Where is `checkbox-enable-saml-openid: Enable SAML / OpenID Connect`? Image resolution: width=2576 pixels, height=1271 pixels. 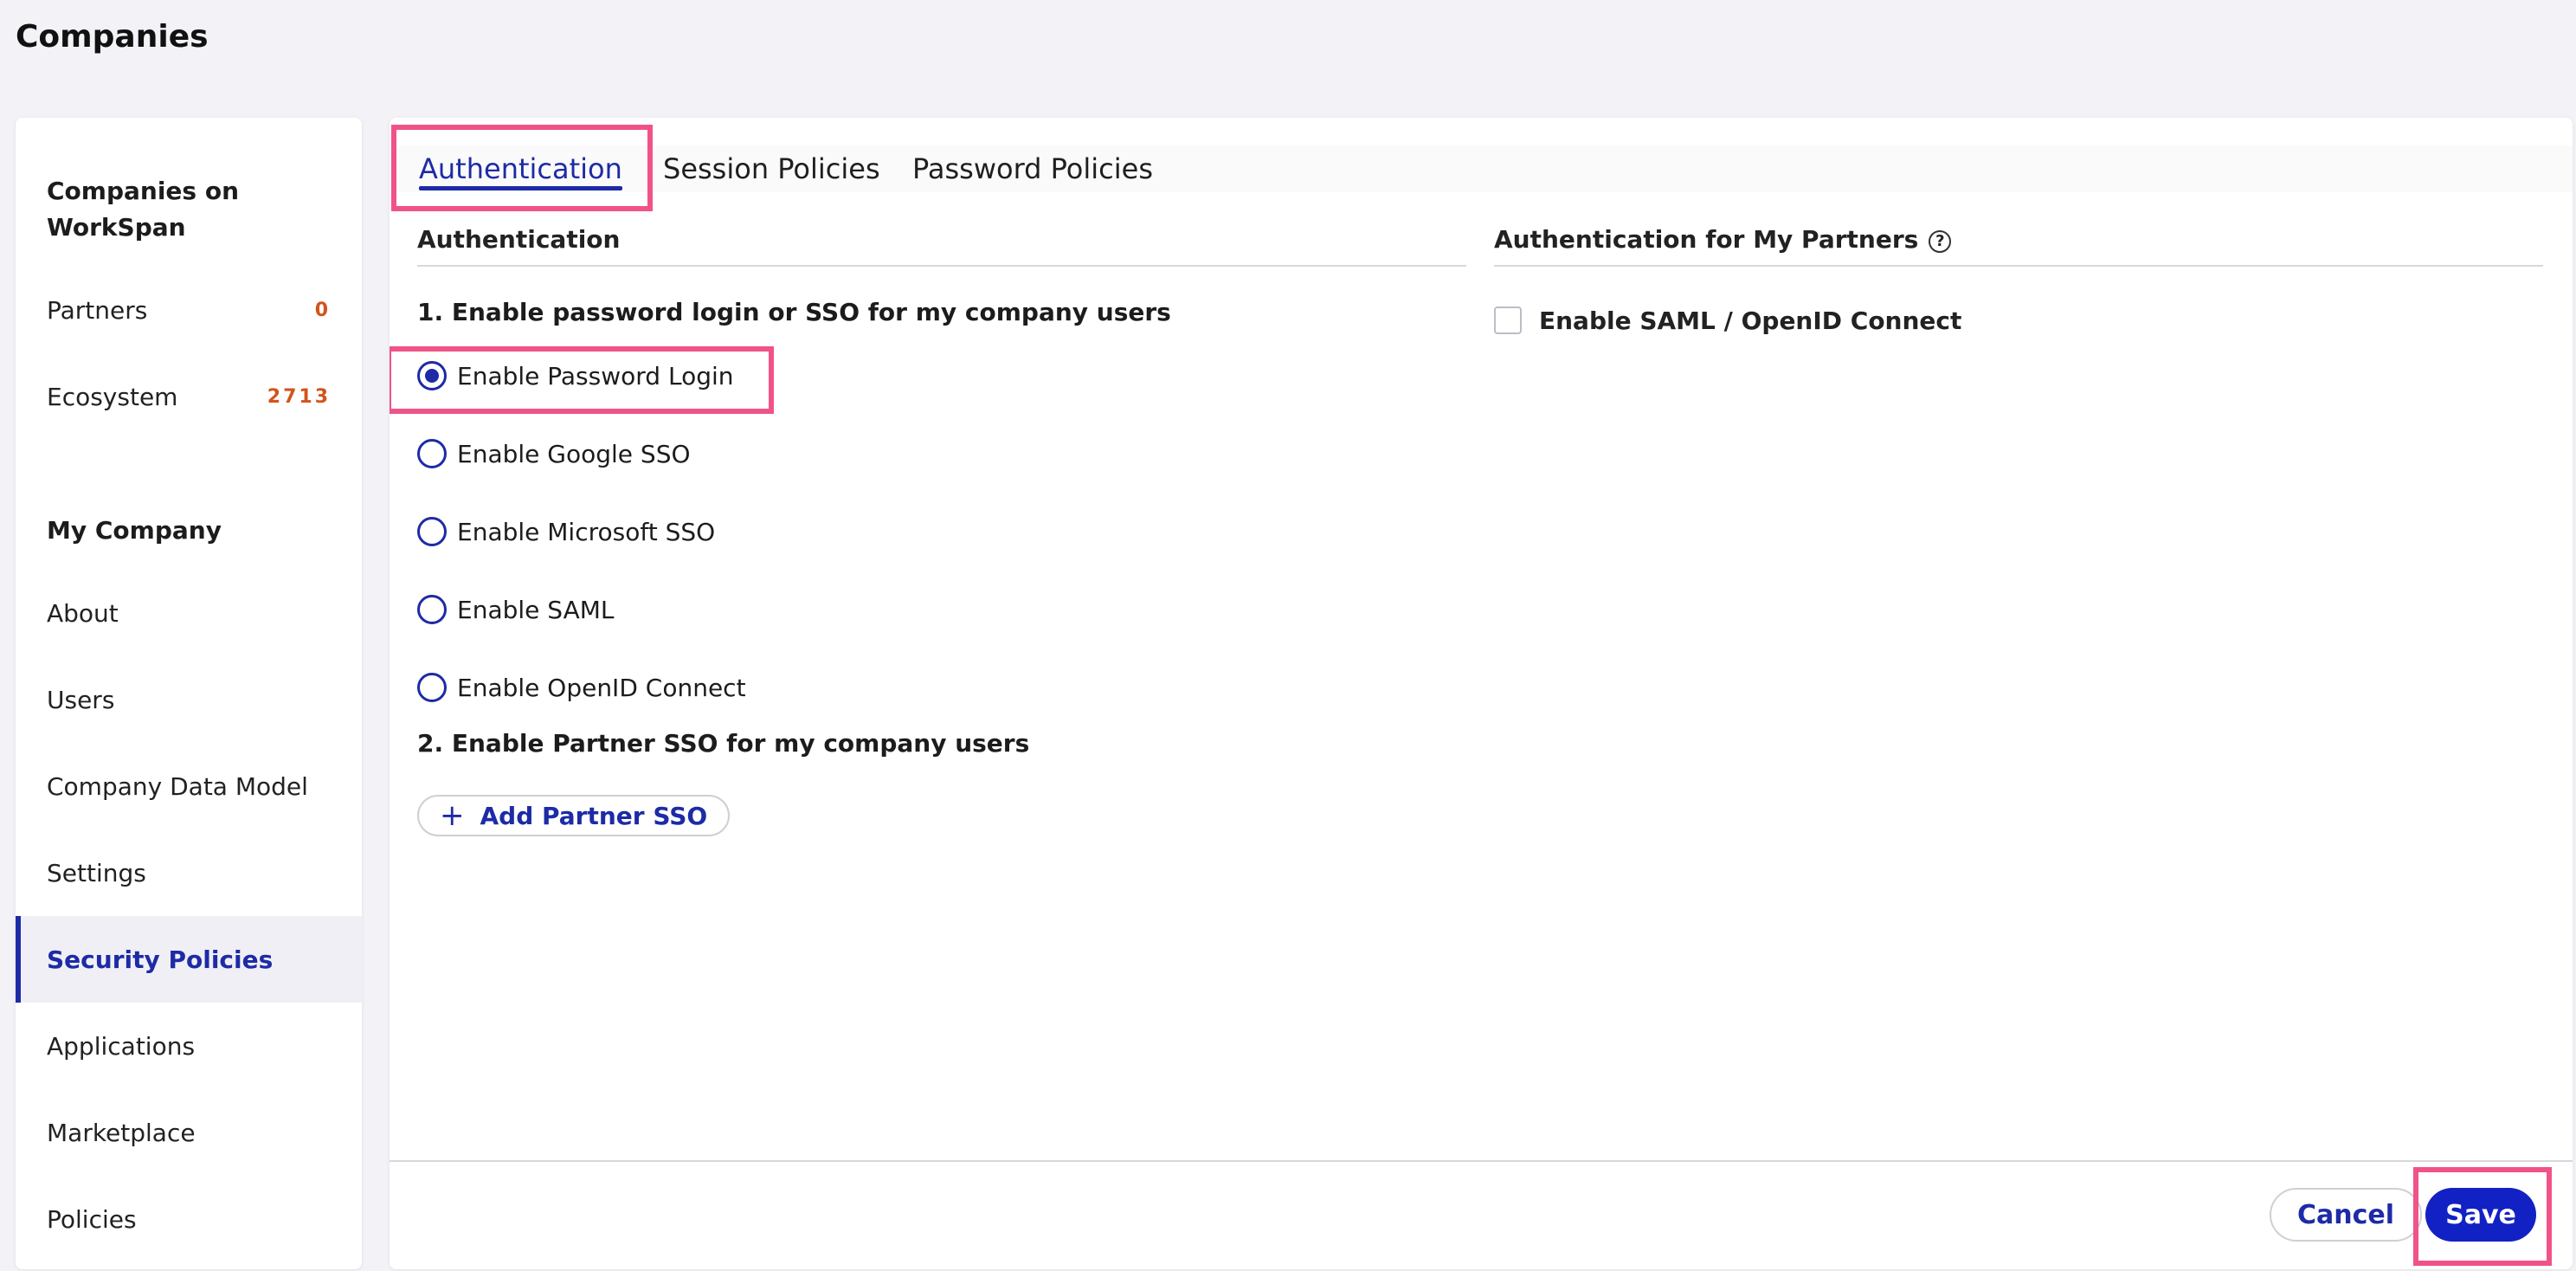
checkbox-enable-saml-openid: Enable SAML / OpenID Connect is located at coordinates (1727, 320).